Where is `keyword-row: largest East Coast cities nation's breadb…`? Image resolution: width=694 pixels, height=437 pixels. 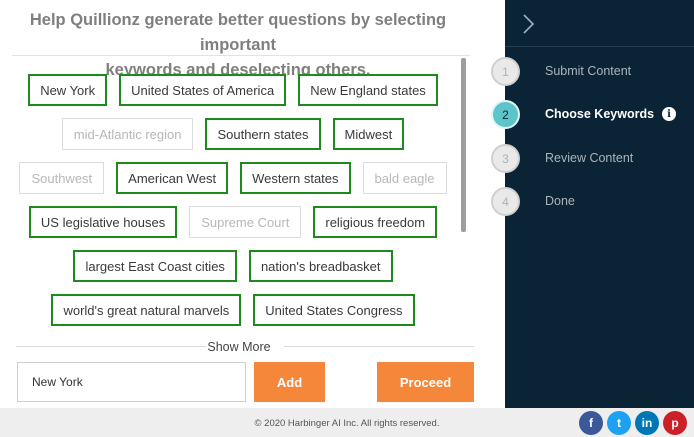 keyword-row: largest East Coast cities nation's breadb… is located at coordinates (233, 266).